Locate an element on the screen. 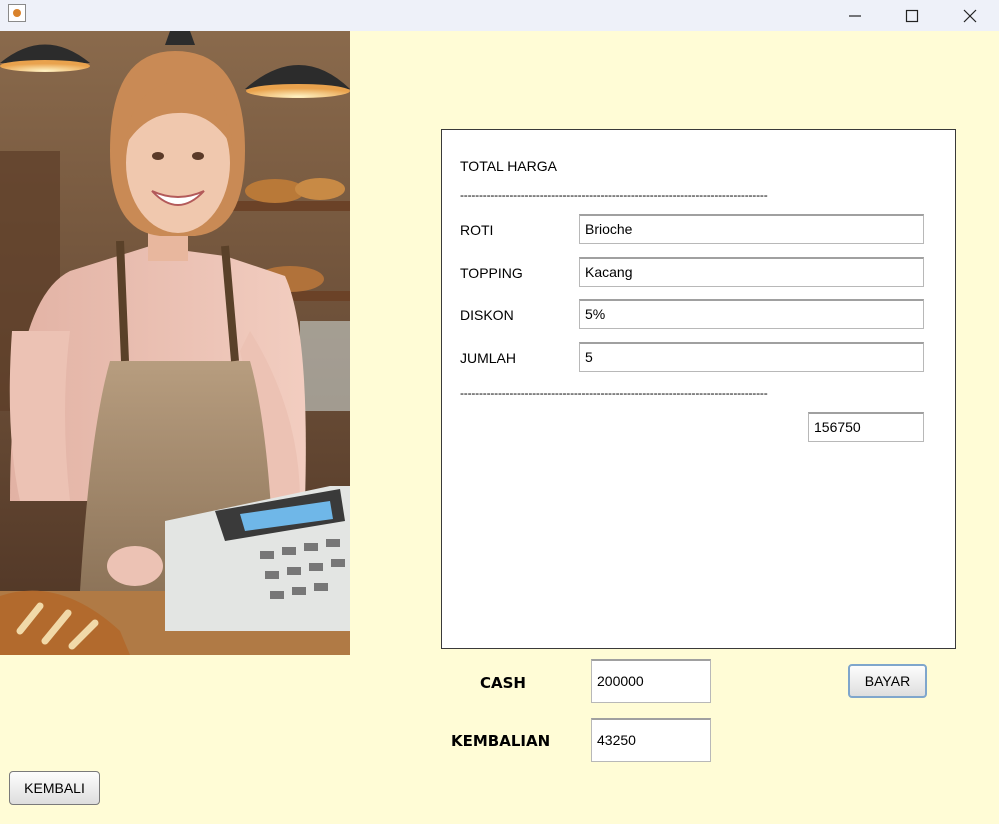  maximize-button is located at coordinates (912, 15).